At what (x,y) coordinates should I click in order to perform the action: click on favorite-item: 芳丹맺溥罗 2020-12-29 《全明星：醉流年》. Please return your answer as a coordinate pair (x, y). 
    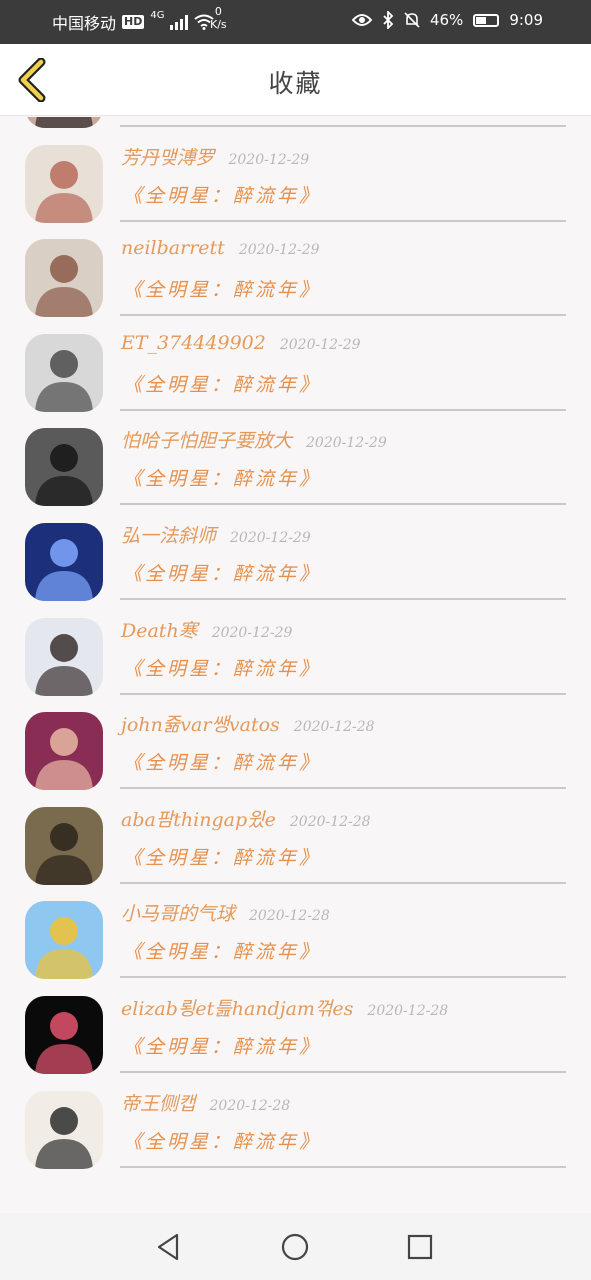
    Looking at the image, I should click on (295, 178).